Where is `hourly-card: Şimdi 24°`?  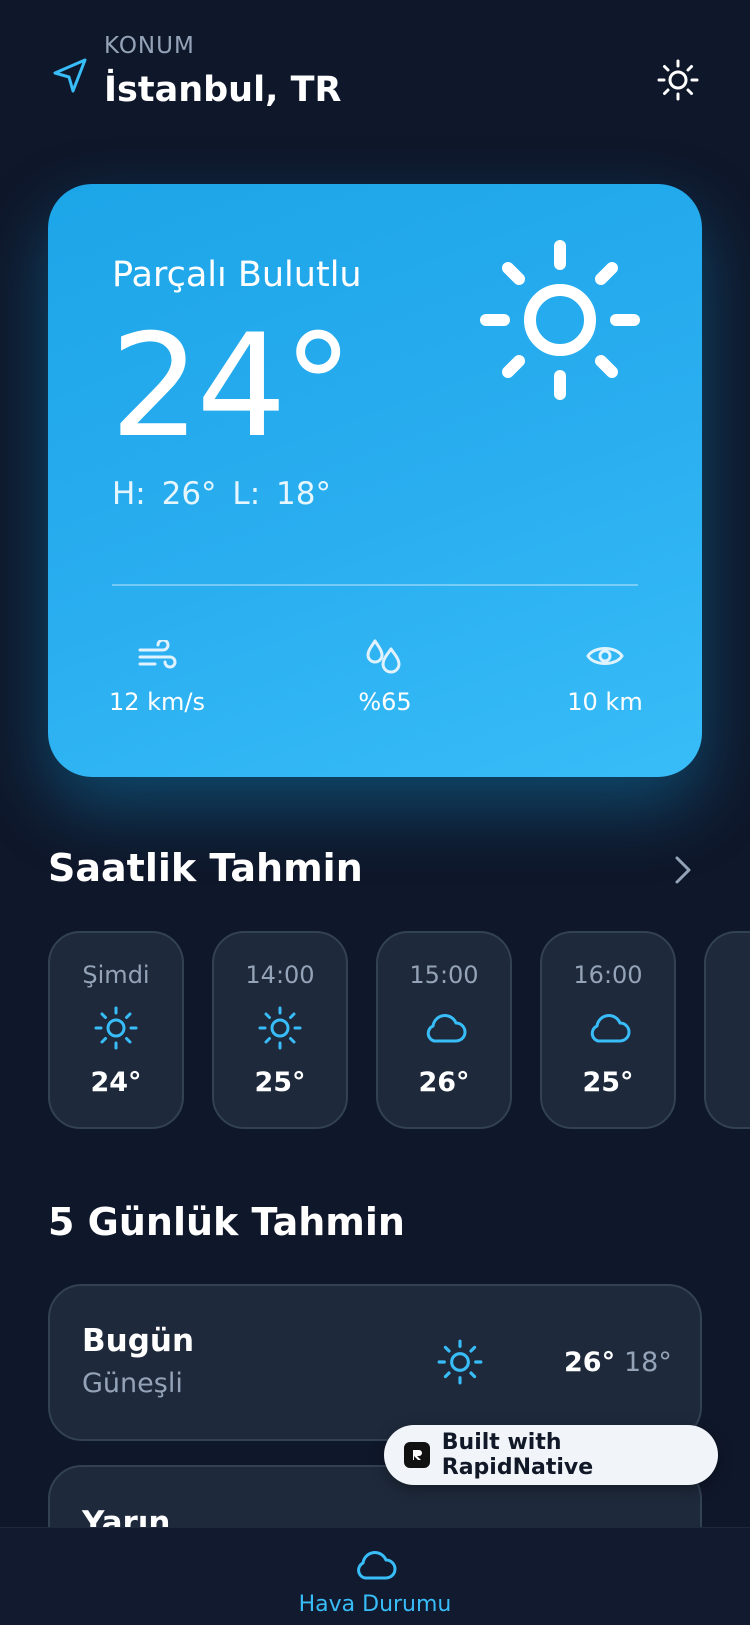 hourly-card: Şimdi 24° is located at coordinates (116, 1030).